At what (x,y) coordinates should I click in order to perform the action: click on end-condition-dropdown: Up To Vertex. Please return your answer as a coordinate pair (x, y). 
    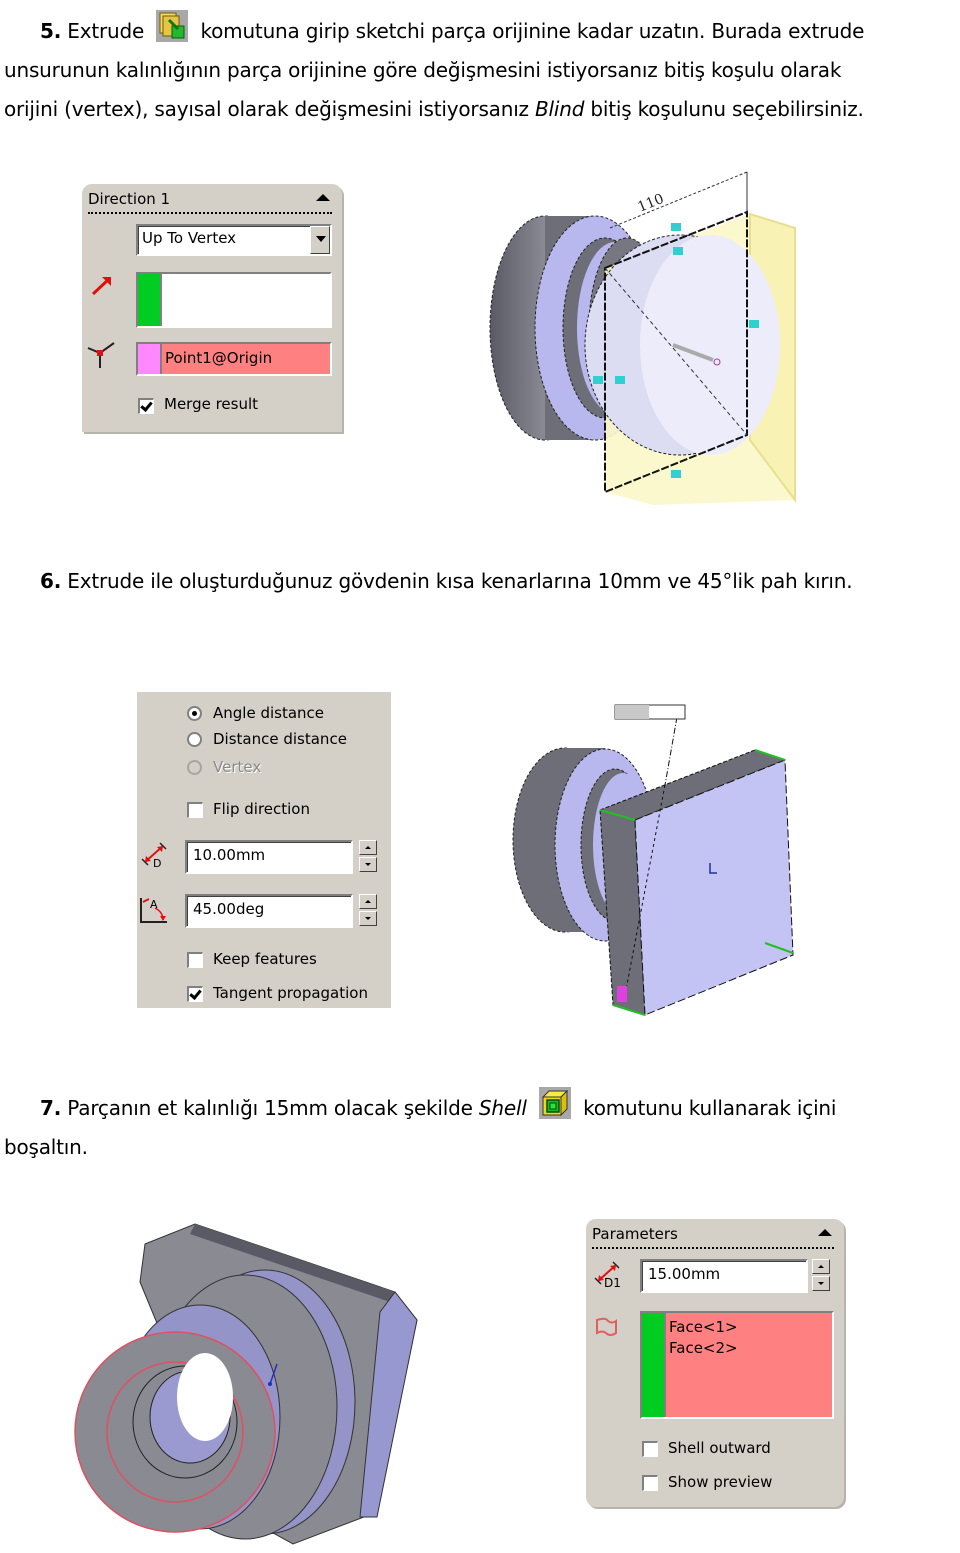
    Looking at the image, I should click on (234, 240).